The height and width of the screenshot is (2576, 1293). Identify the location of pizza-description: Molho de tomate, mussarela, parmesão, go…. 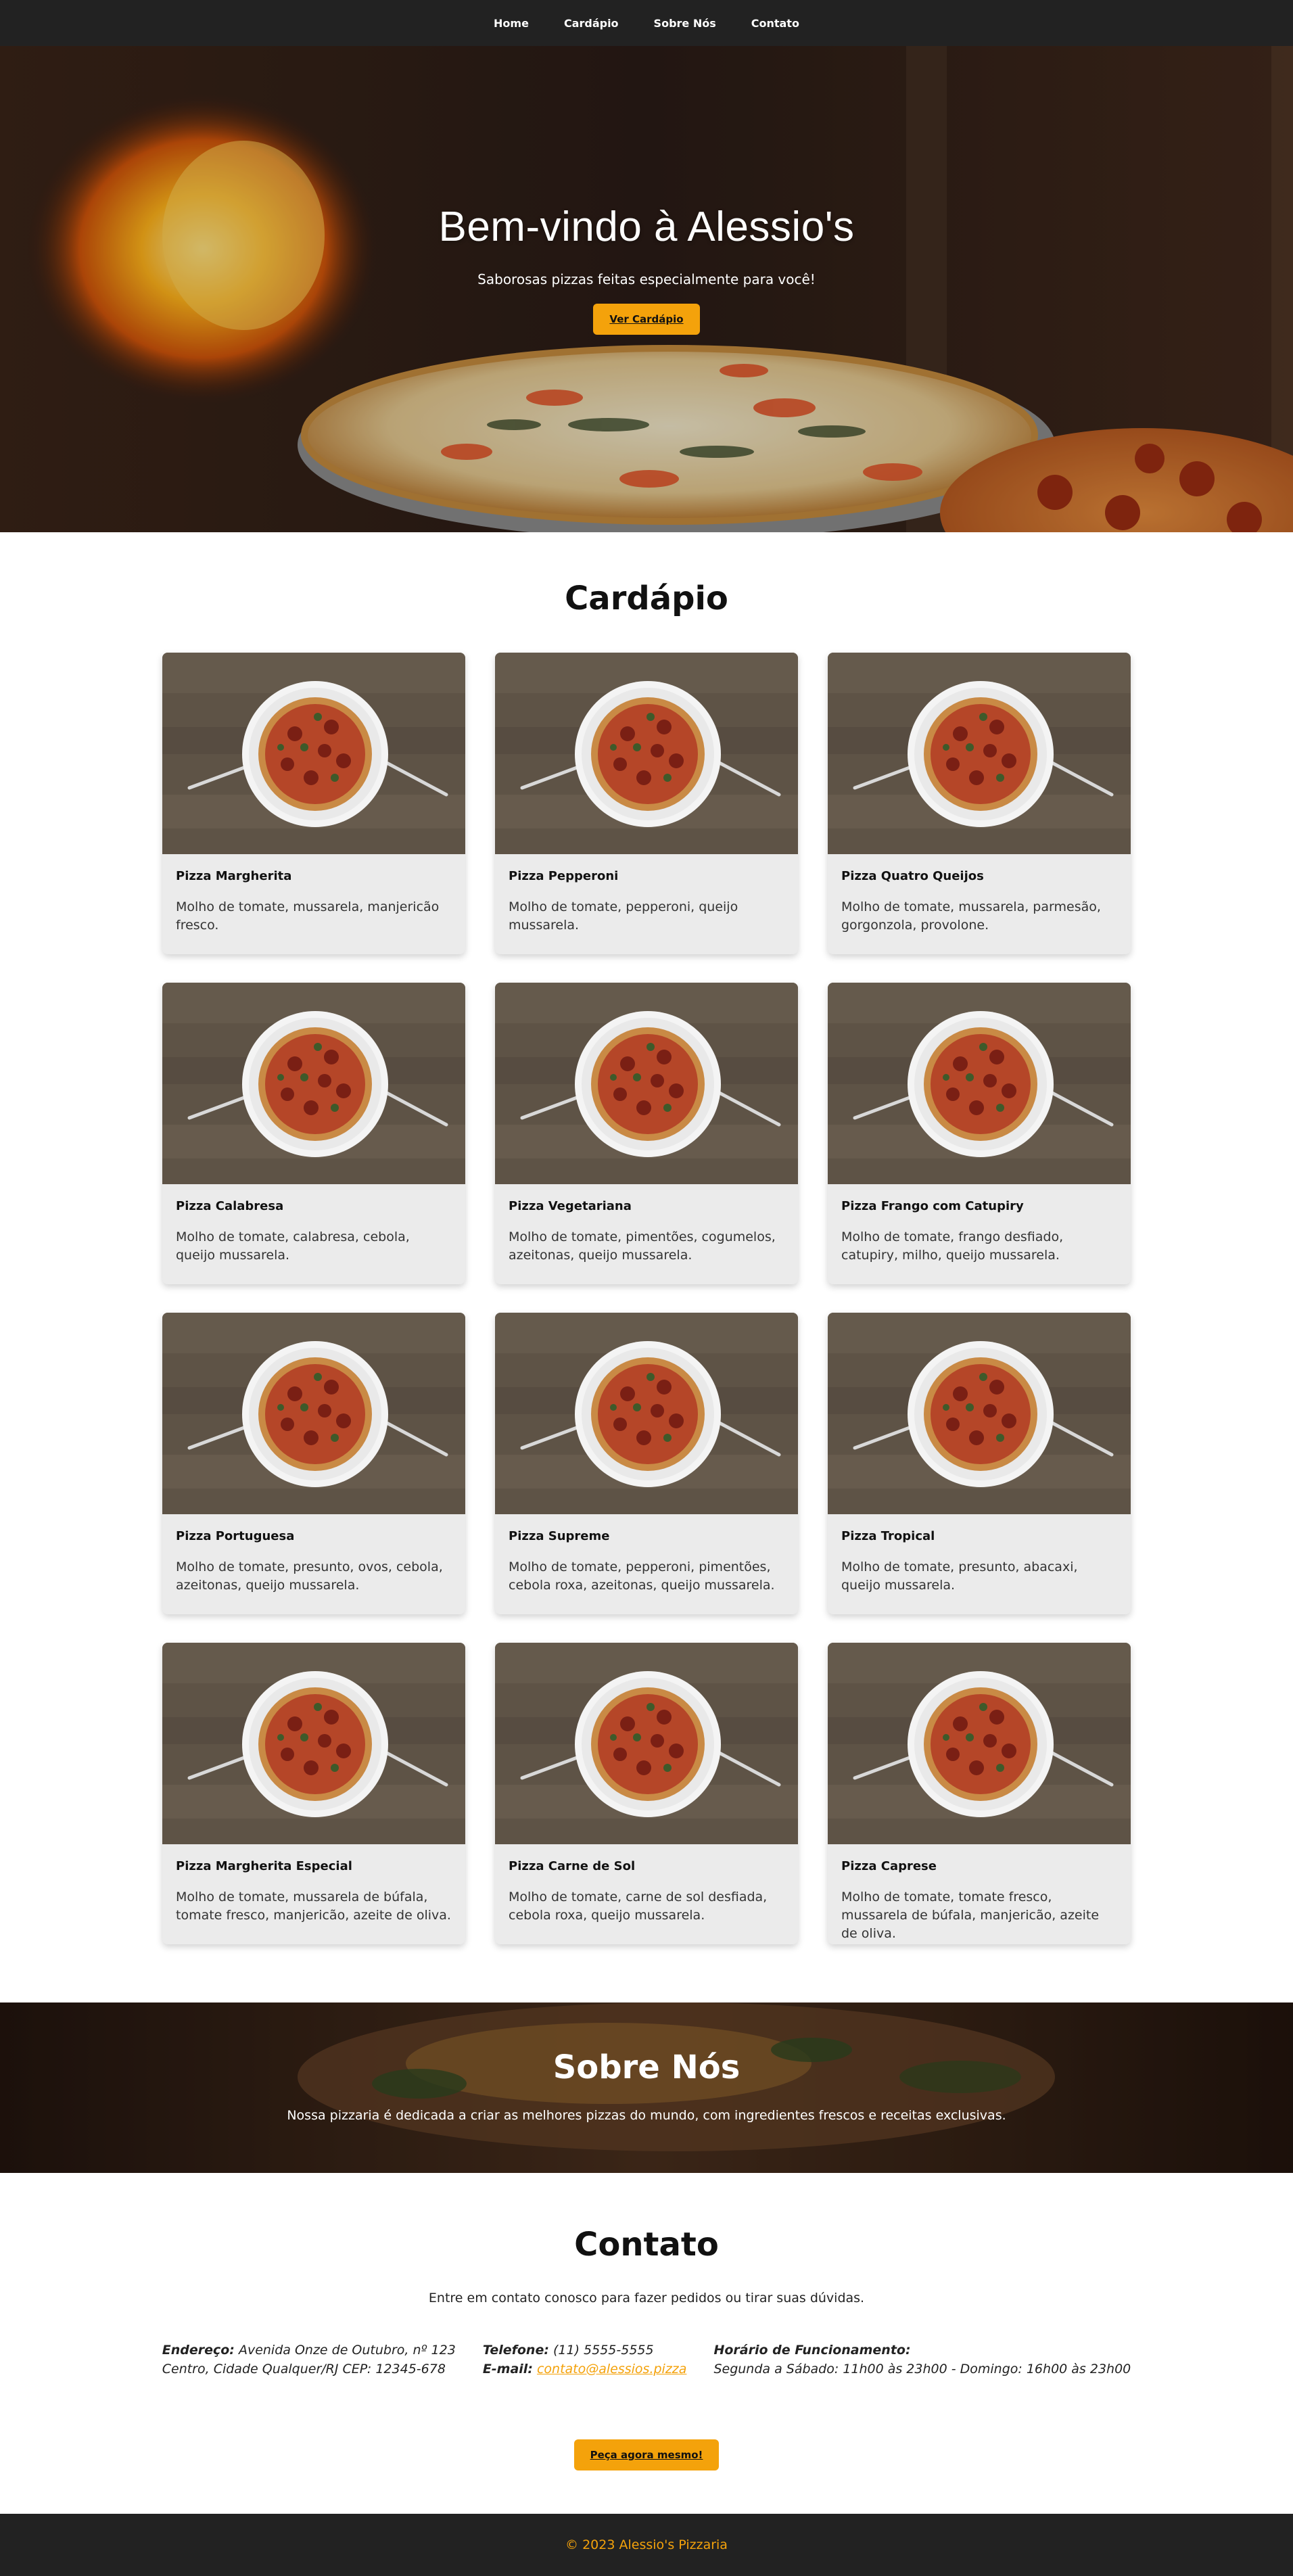
(971, 916).